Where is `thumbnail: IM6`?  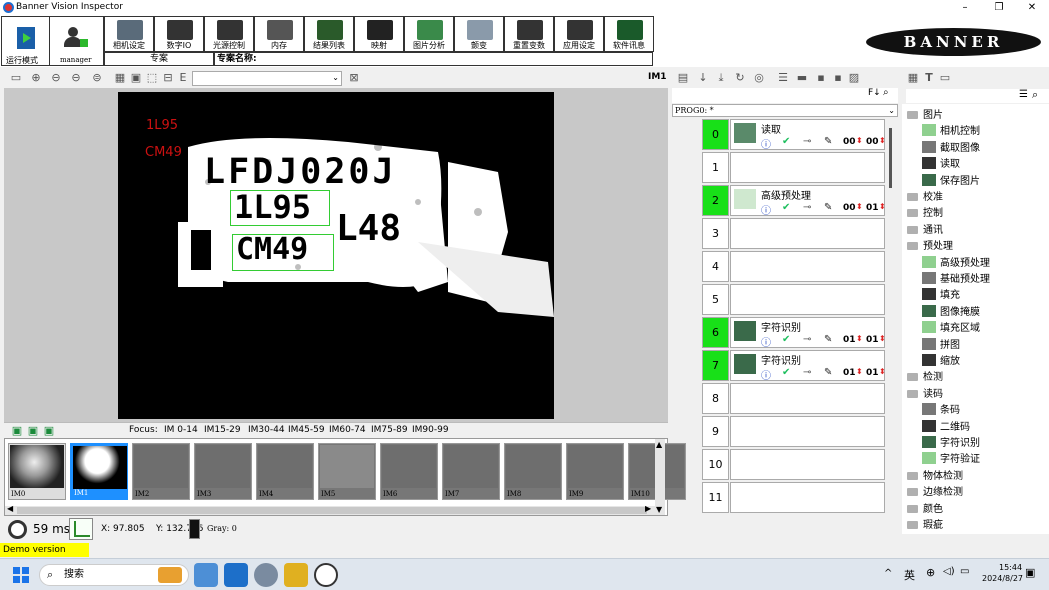 thumbnail: IM6 is located at coordinates (409, 471).